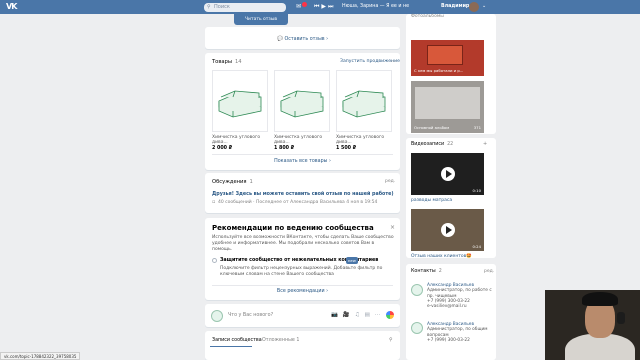  What do you see at coordinates (426, 271) in the screenshot?
I see `contacts-title: Контакты 2` at bounding box center [426, 271].